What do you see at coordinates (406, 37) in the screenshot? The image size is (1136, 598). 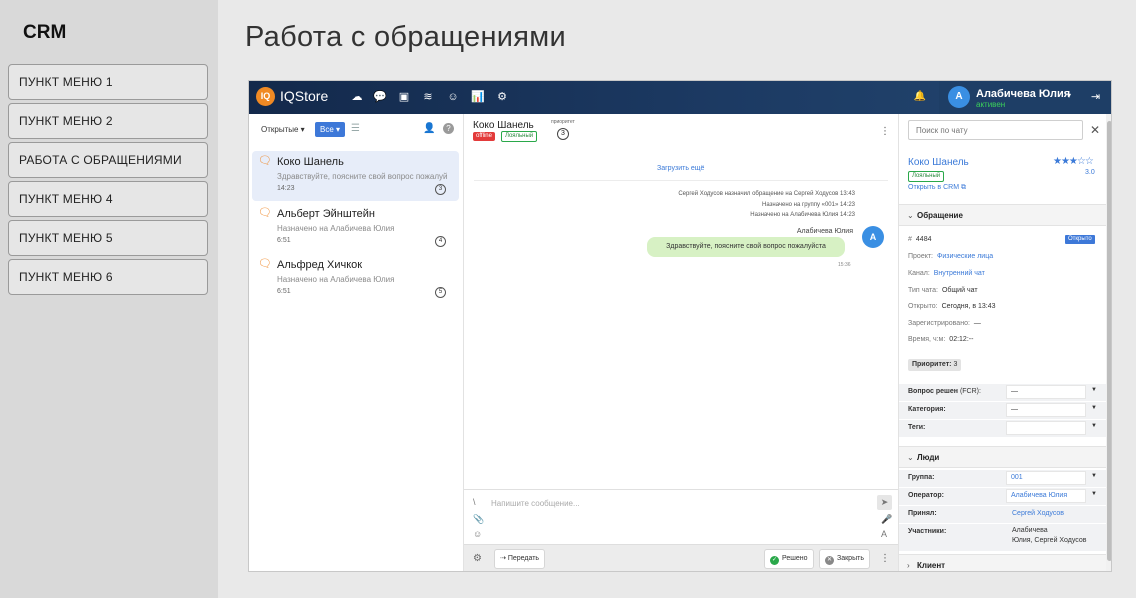 I see `page-title: Работа с обращениями` at bounding box center [406, 37].